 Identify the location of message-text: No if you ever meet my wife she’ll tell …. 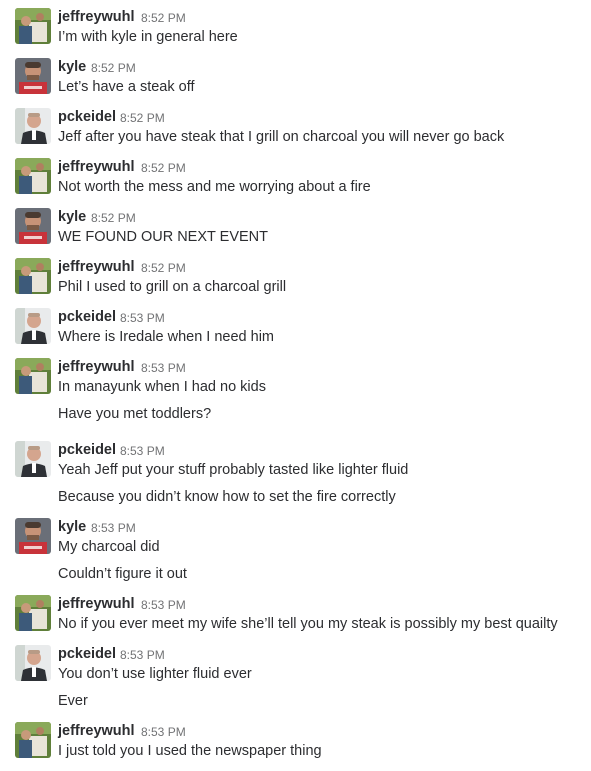
(308, 624).